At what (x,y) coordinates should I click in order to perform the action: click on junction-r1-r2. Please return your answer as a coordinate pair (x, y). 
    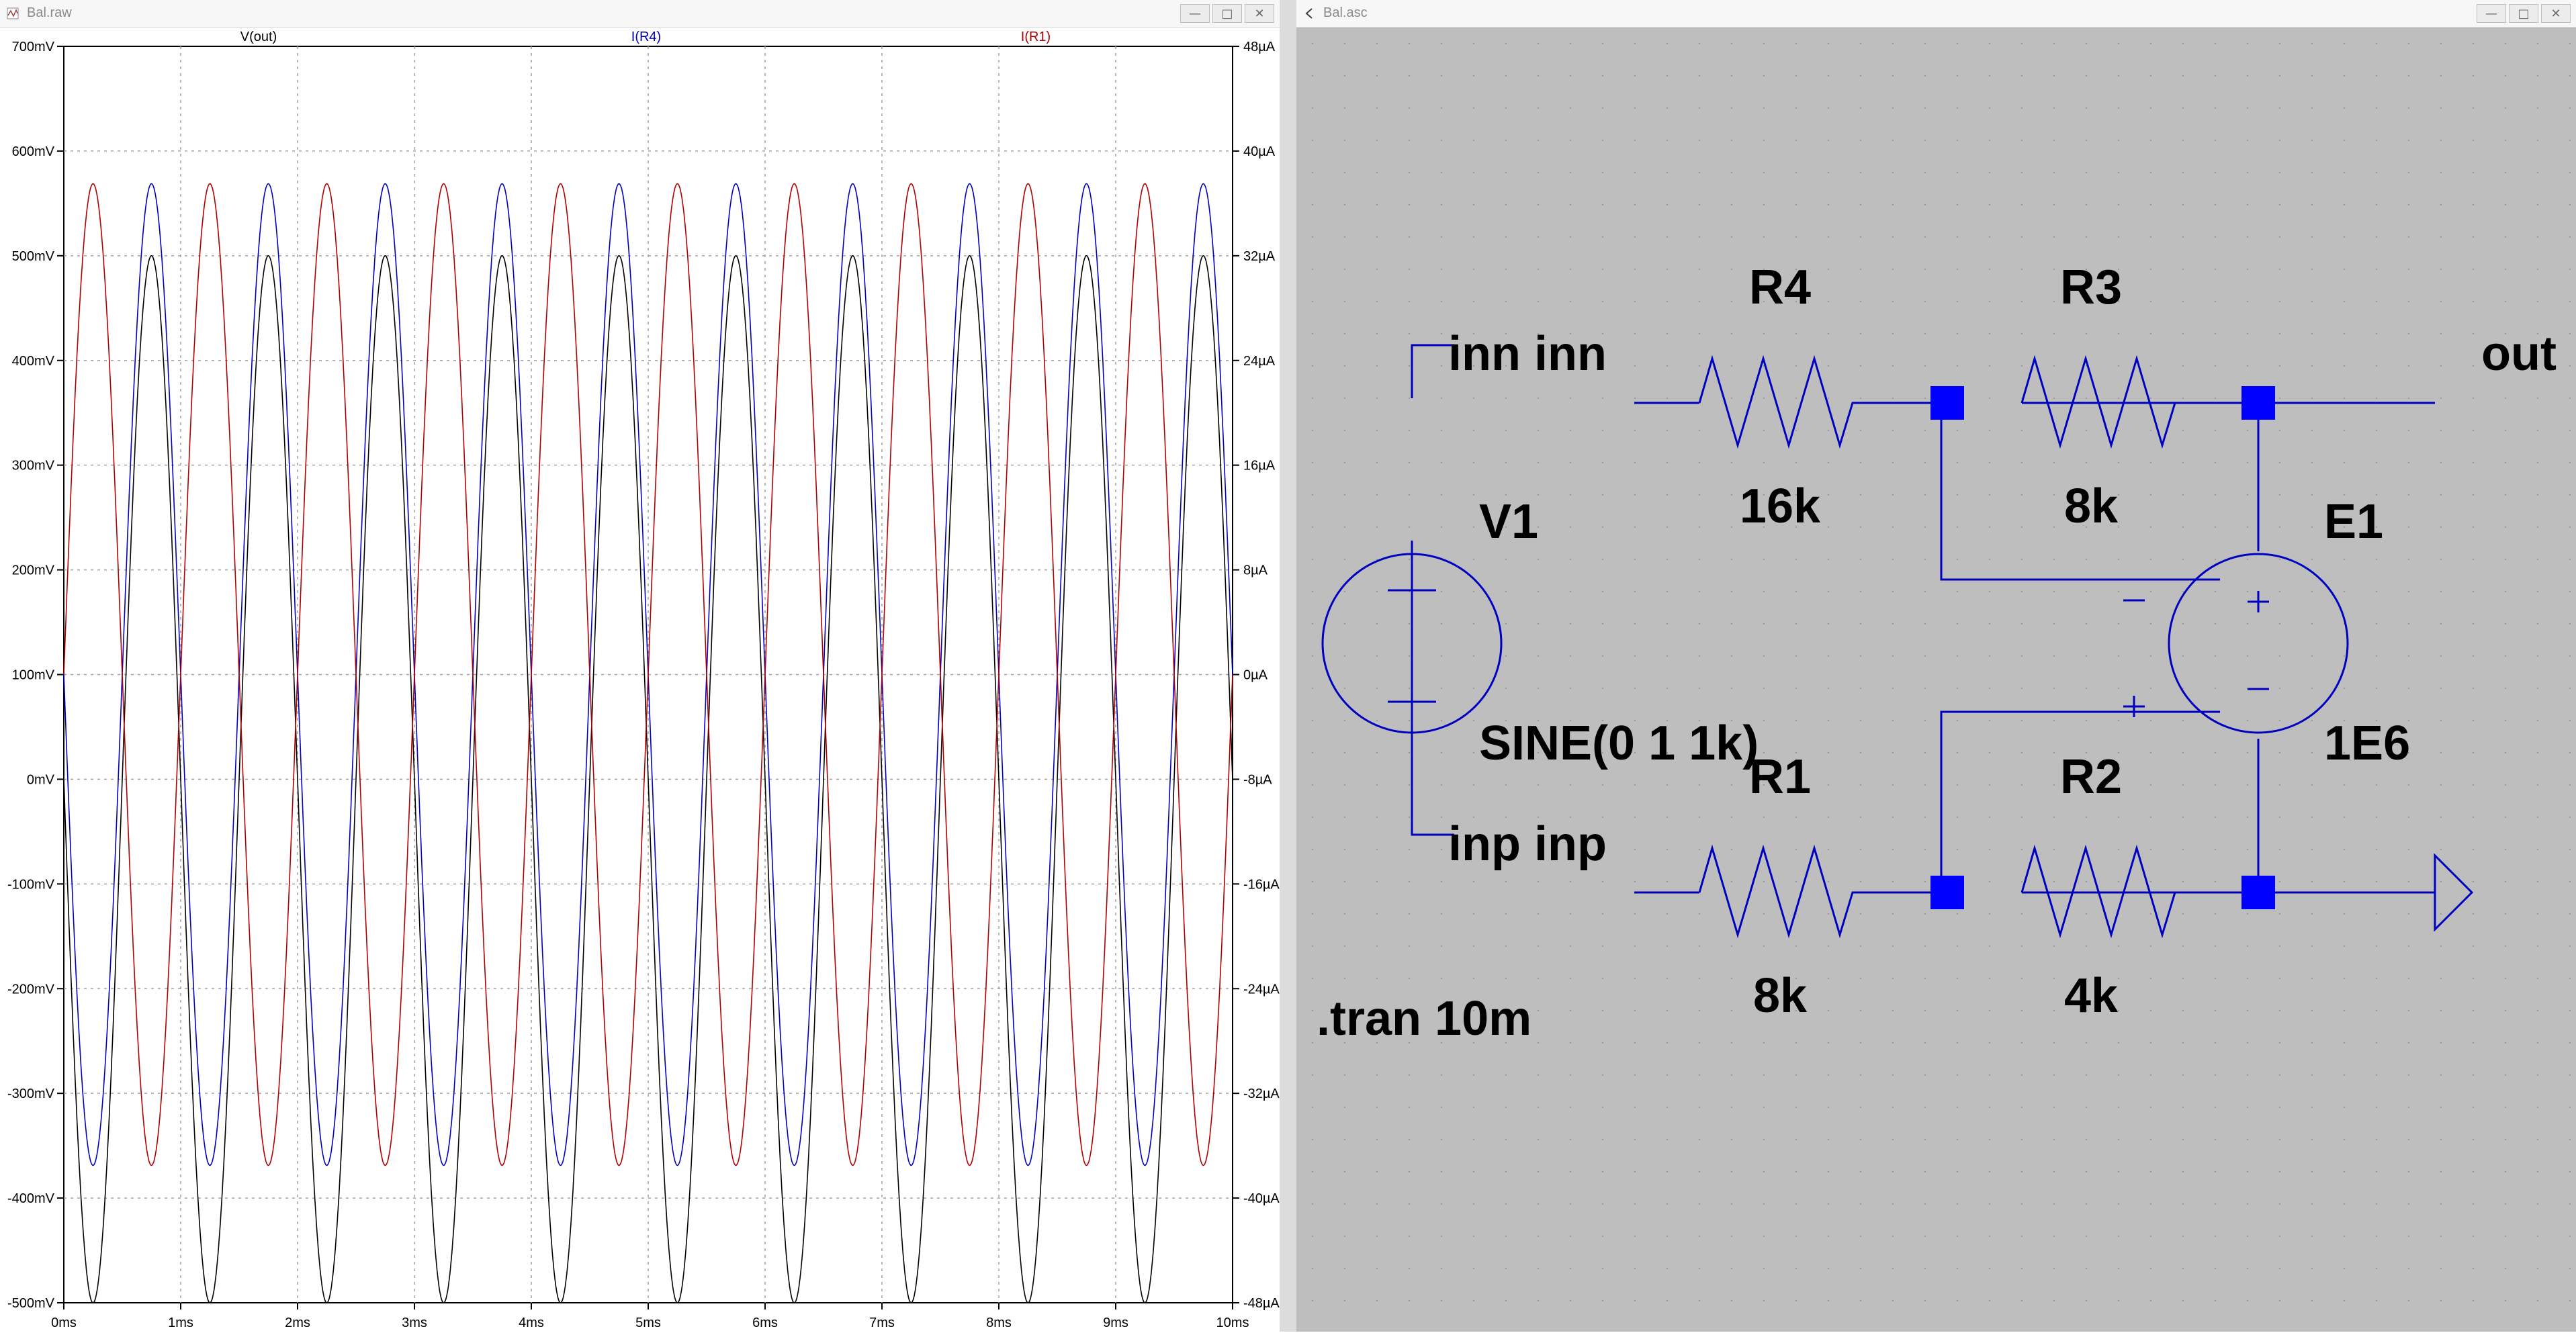
    Looking at the image, I should click on (1947, 893).